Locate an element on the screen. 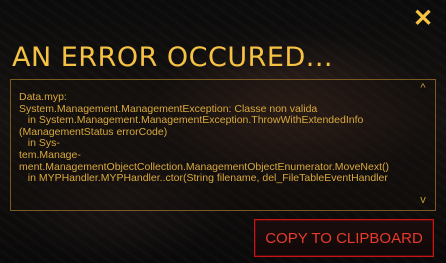 This screenshot has height=263, width=446. close-icon: ✕ is located at coordinates (423, 19).